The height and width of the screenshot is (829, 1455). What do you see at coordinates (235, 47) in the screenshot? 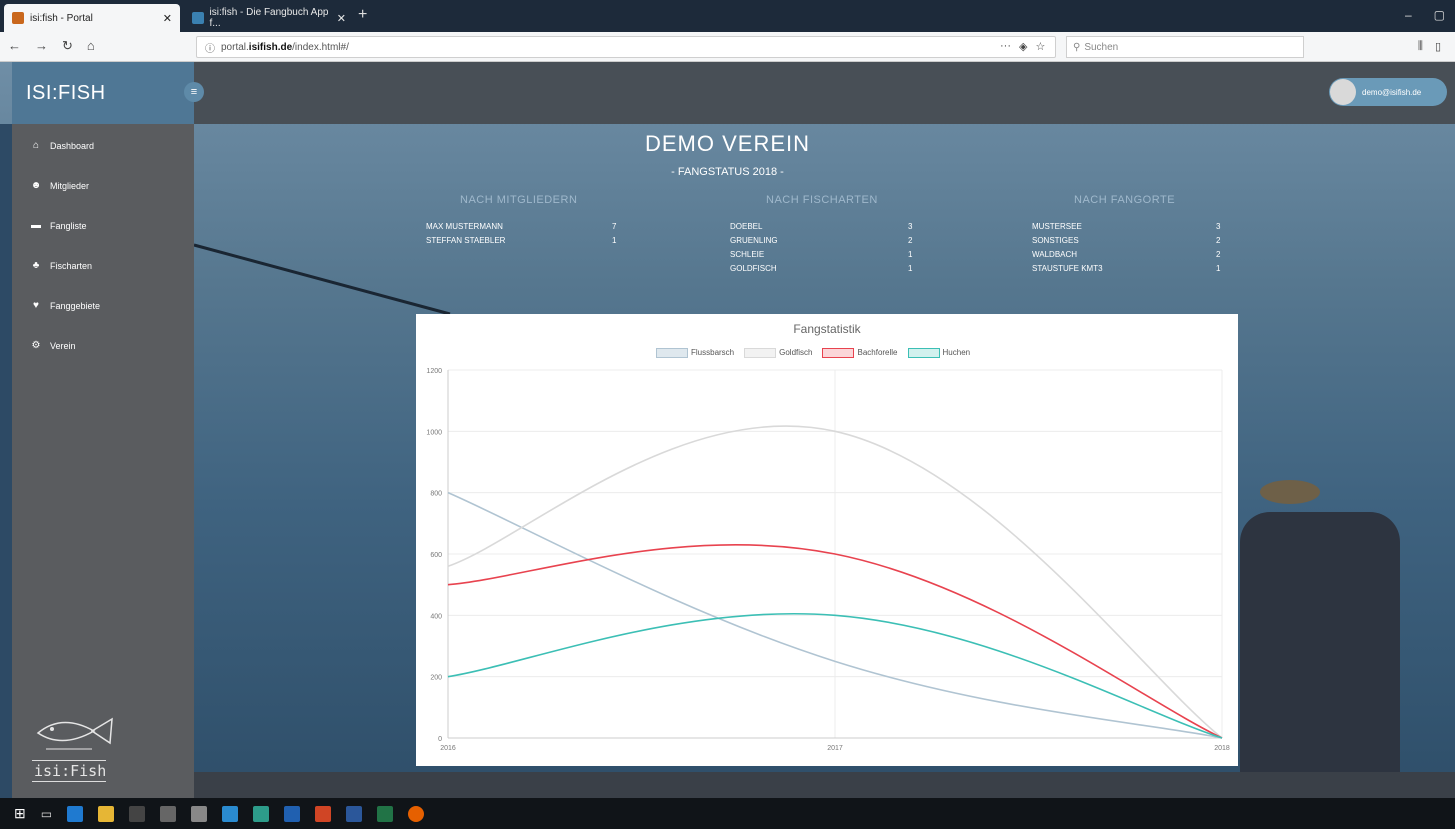
I see `url-prefix: portal.` at bounding box center [235, 47].